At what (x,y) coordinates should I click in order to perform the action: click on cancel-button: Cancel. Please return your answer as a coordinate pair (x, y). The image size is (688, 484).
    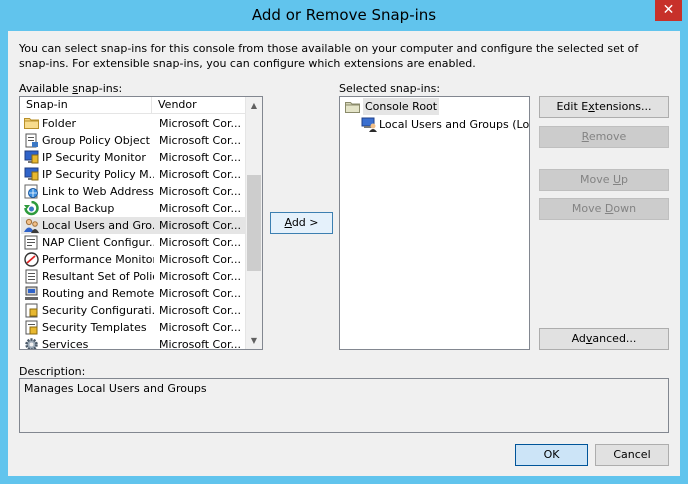
    Looking at the image, I should click on (632, 455).